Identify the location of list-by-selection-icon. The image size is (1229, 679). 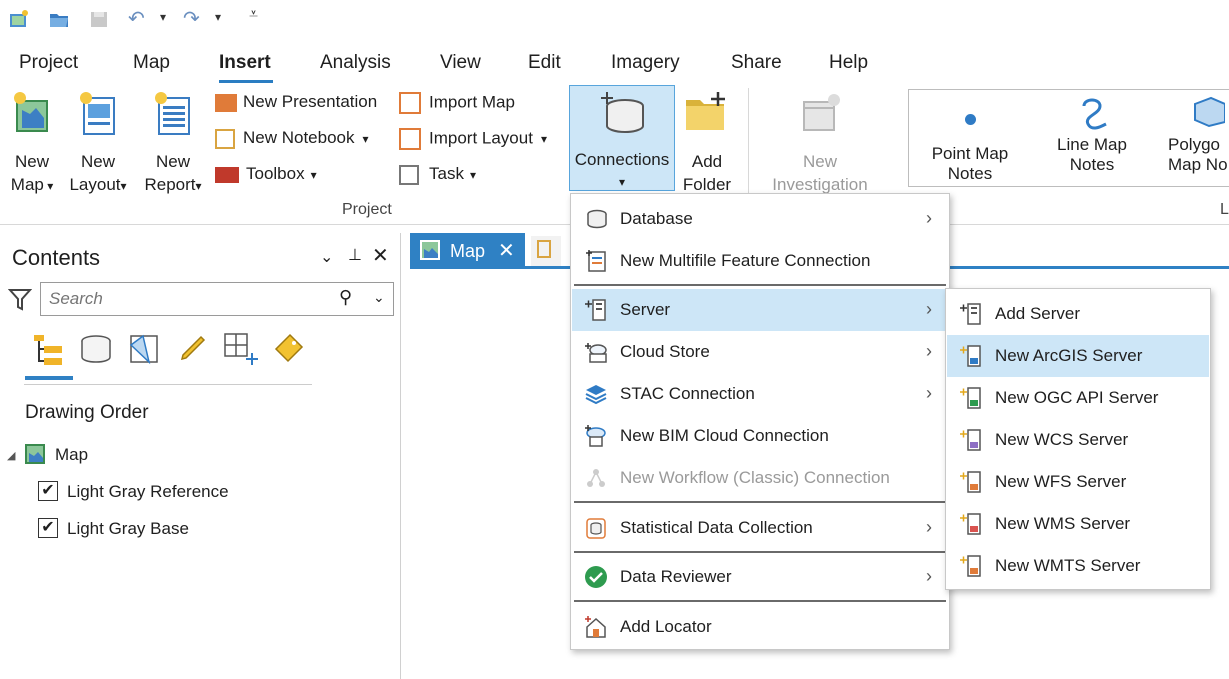
(144, 349).